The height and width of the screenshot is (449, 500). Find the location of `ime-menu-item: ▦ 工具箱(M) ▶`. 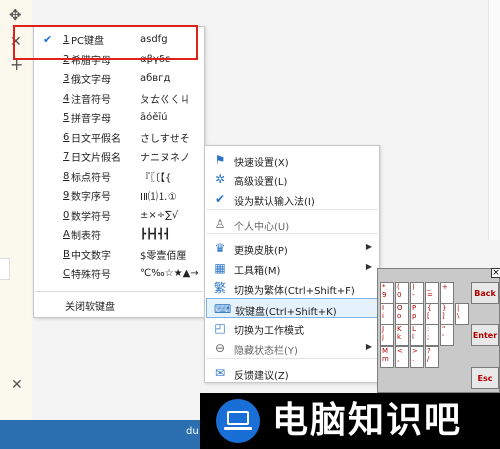

ime-menu-item: ▦ 工具箱(M) ▶ is located at coordinates (292, 268).